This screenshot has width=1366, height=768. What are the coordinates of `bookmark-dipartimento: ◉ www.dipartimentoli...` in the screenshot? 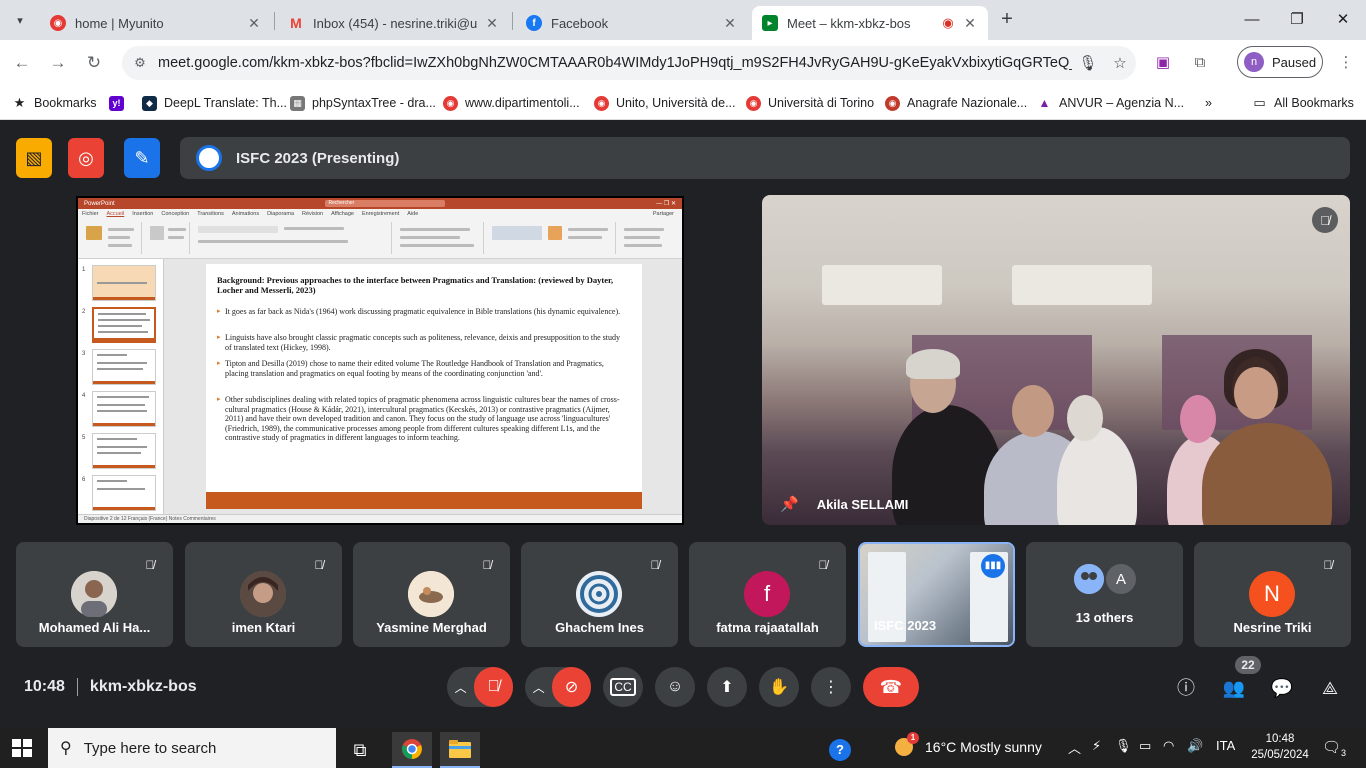 It's located at (511, 103).